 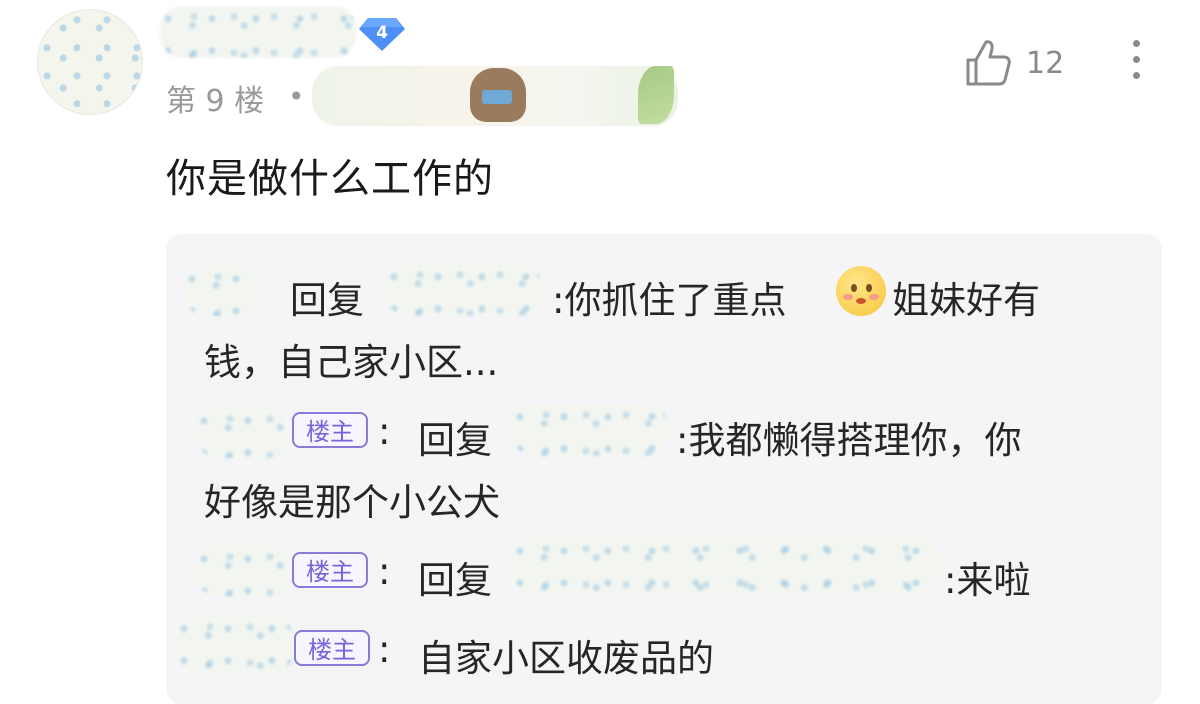 I want to click on leaf-decoration-icon, so click(x=656, y=95).